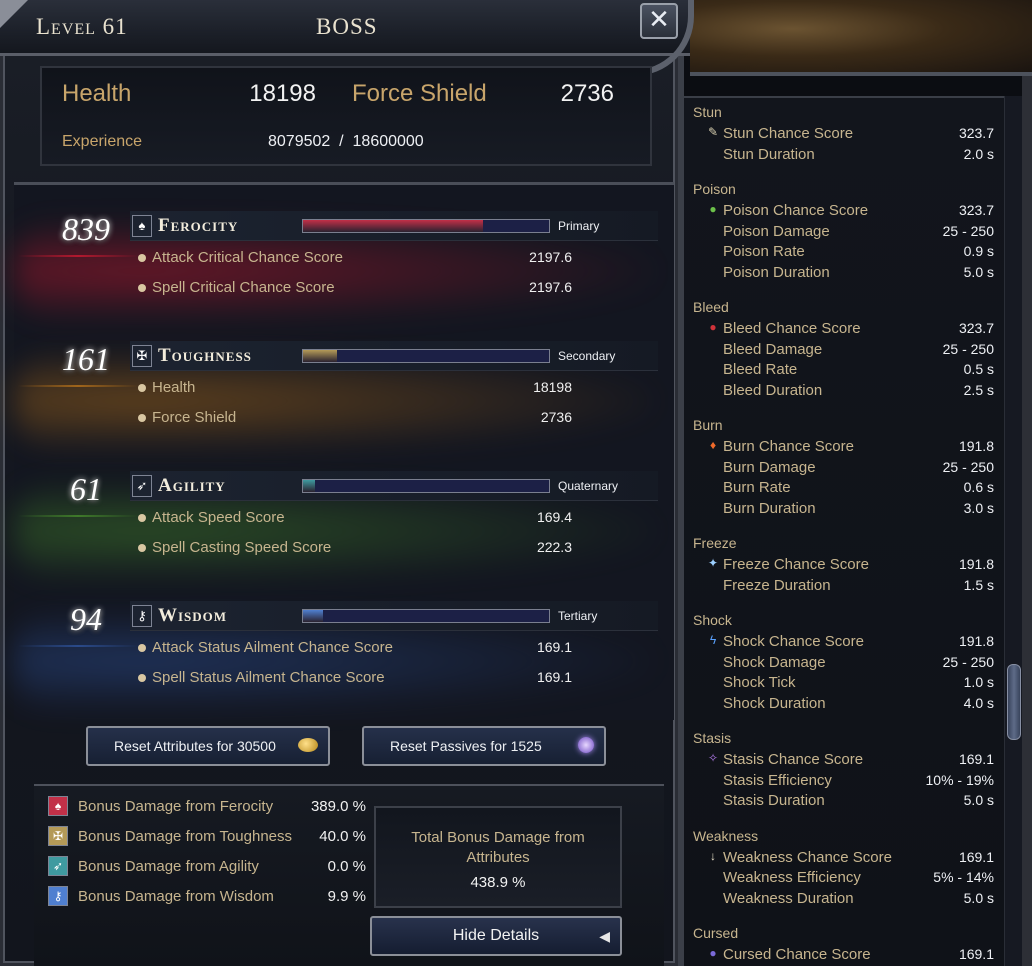 The width and height of the screenshot is (1032, 966). I want to click on ailment-group-title: Burn, so click(708, 425).